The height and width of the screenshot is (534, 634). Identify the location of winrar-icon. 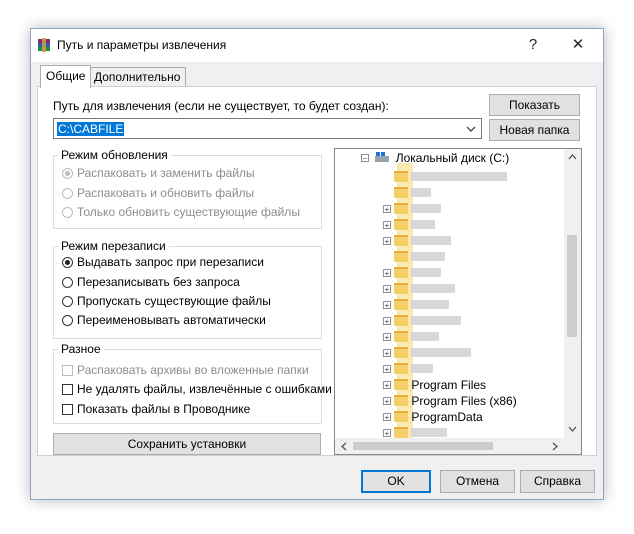
(44, 45).